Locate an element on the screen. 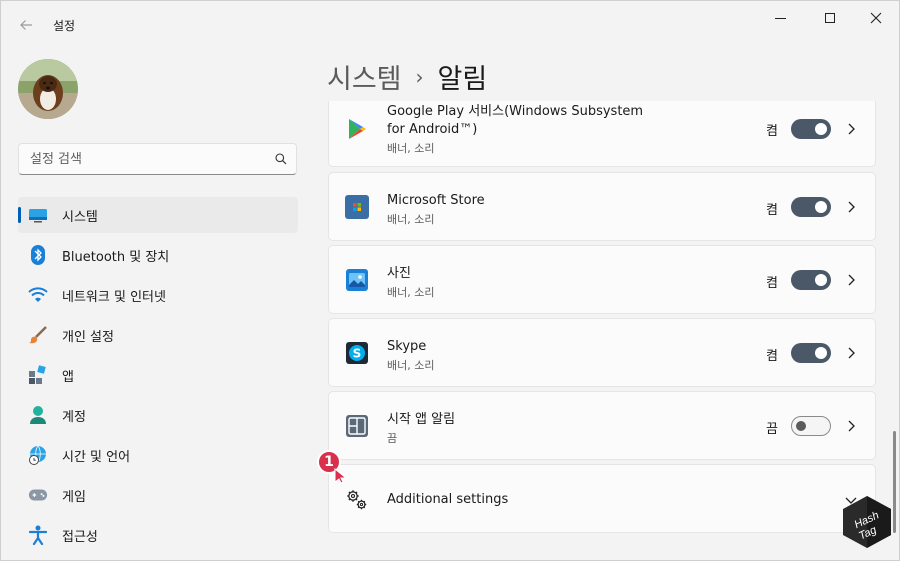  minimize-icon is located at coordinates (780, 18).